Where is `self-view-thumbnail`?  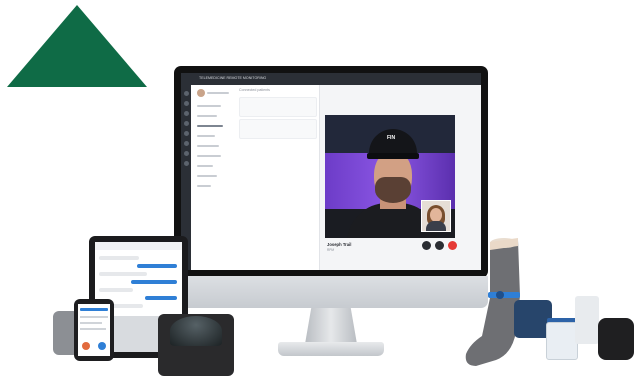
self-view-thumbnail is located at coordinates (436, 216).